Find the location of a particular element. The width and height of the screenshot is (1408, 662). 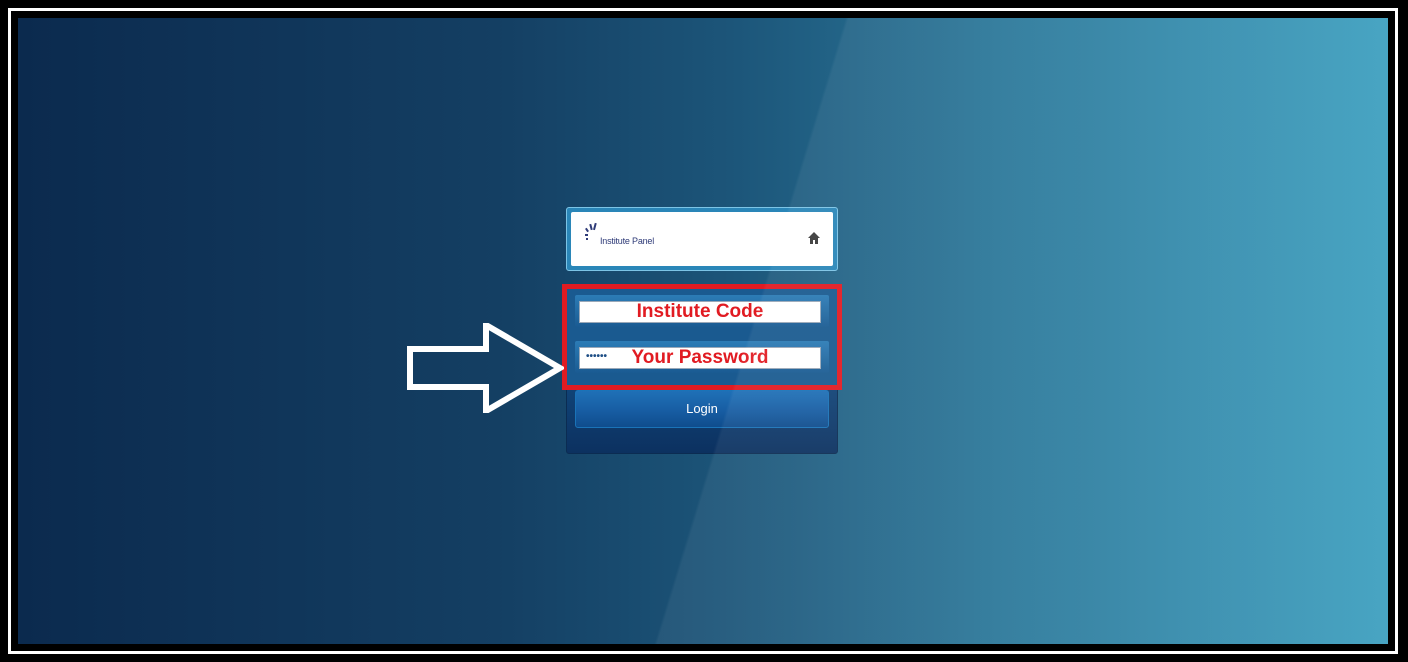

logo-text: Institute Panel is located at coordinates (627, 241).